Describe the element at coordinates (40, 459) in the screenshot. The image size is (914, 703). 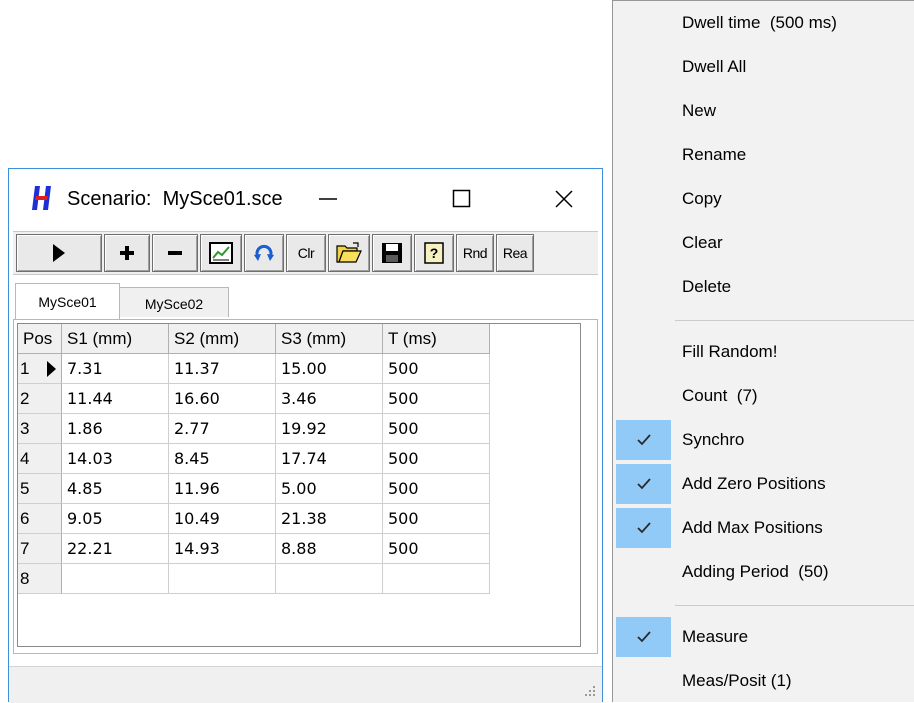
I see `row-number-cell: 4` at that location.